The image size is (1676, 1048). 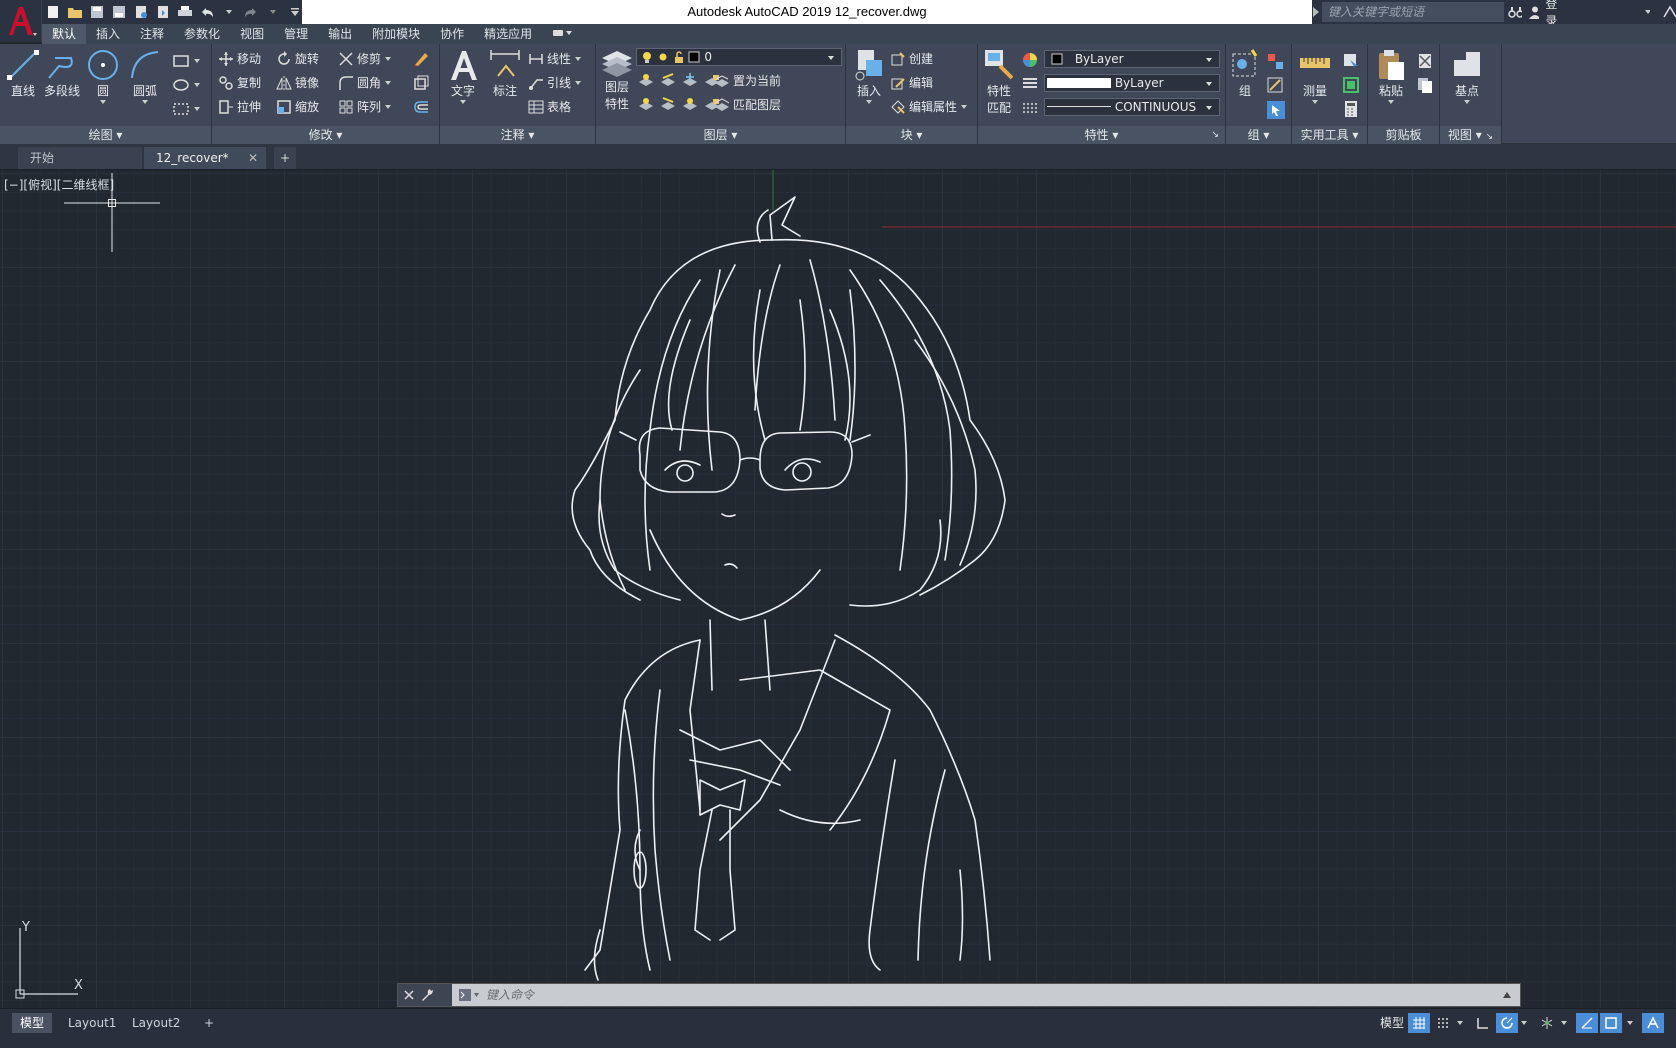 What do you see at coordinates (32, 1023) in the screenshot?
I see `tab-model: 模型` at bounding box center [32, 1023].